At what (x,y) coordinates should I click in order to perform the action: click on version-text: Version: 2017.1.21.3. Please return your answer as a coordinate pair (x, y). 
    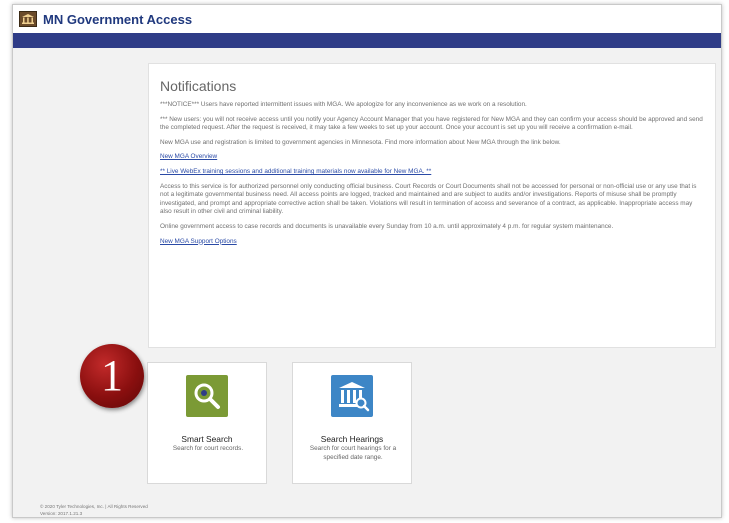
    Looking at the image, I should click on (61, 513).